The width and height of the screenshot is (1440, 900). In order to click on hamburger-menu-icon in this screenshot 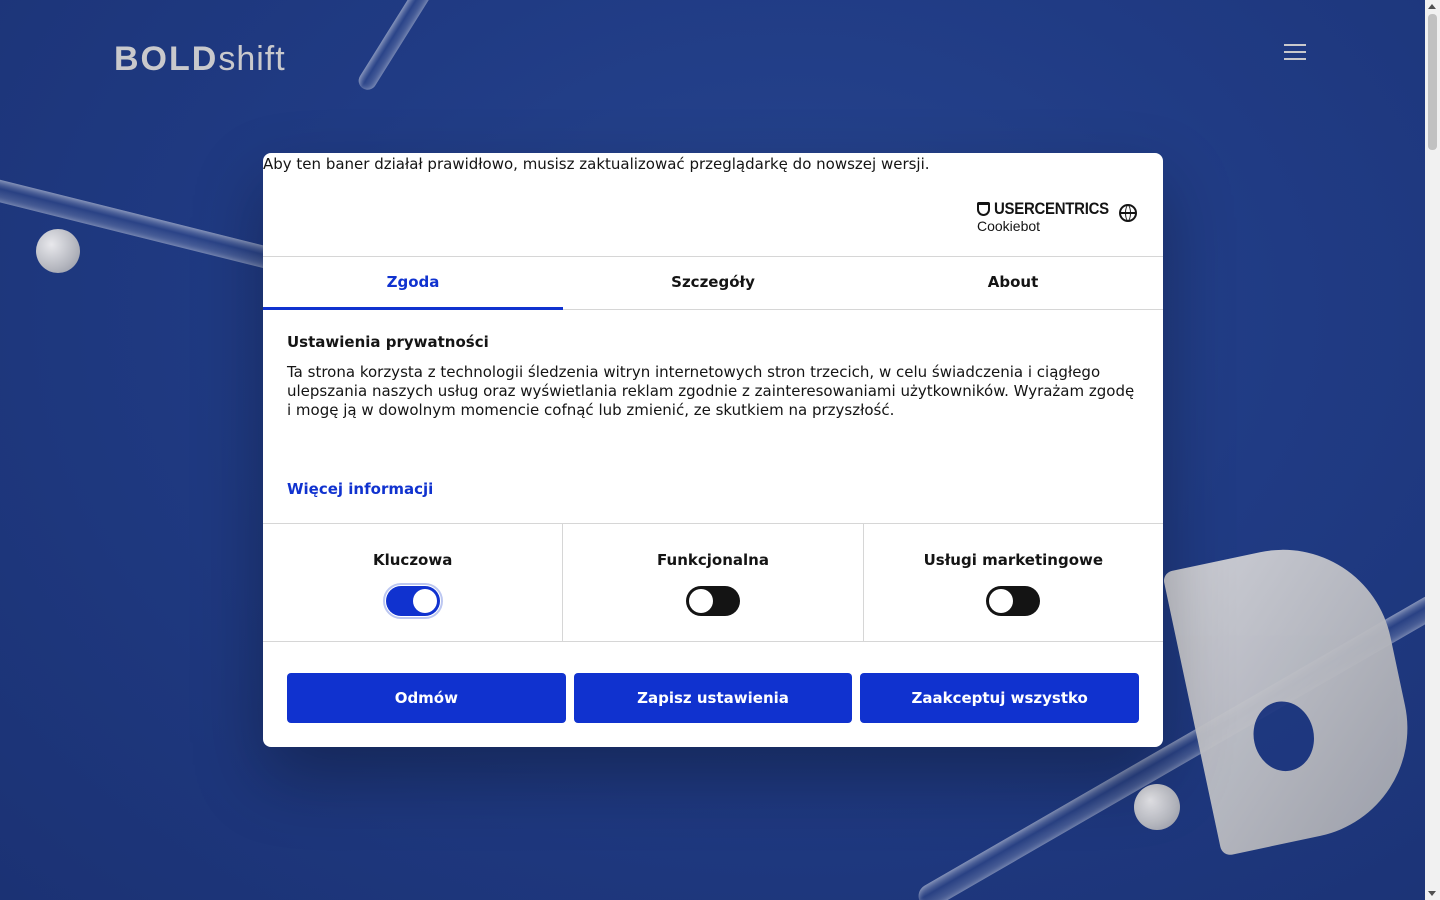, I will do `click(1295, 52)`.